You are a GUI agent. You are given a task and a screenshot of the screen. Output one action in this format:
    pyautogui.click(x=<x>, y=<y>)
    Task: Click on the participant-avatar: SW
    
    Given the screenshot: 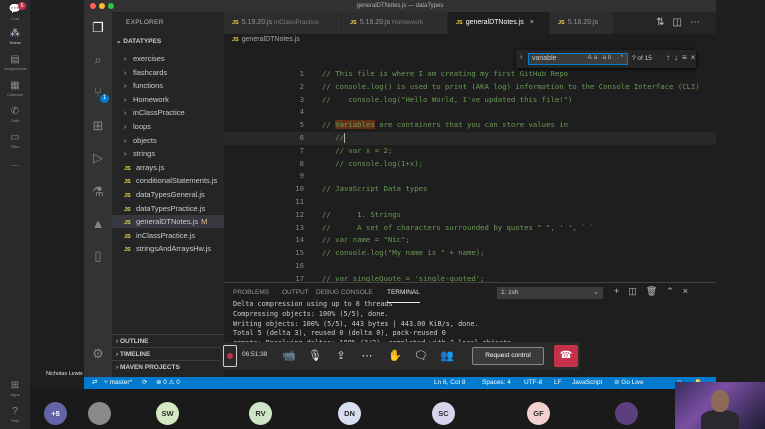 What is the action you would take?
    pyautogui.click(x=167, y=413)
    